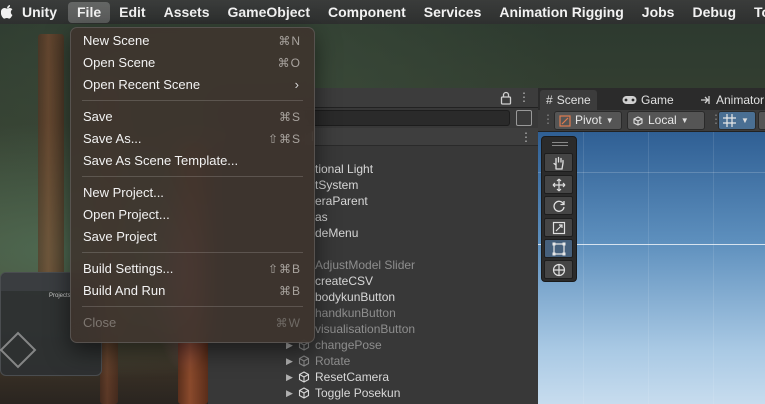  I want to click on tab-game: Game, so click(648, 100).